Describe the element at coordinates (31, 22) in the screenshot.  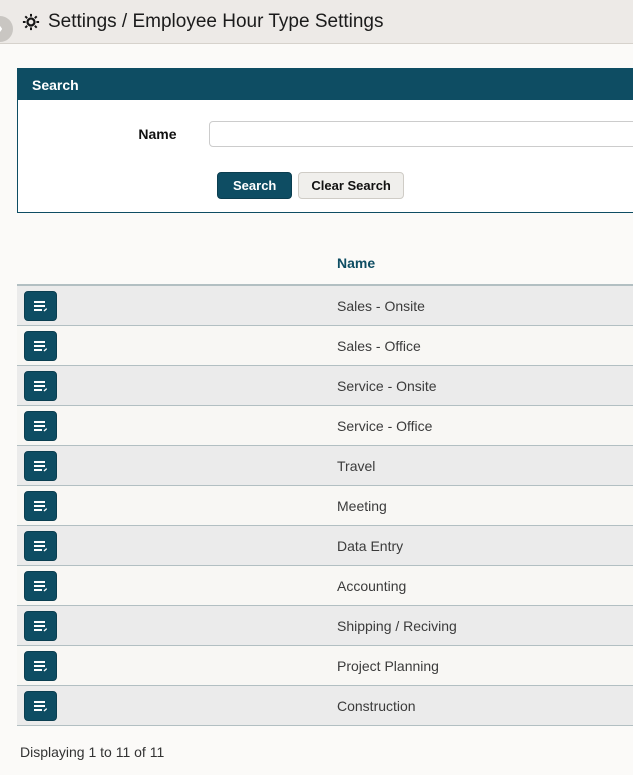
I see `gear-icon` at that location.